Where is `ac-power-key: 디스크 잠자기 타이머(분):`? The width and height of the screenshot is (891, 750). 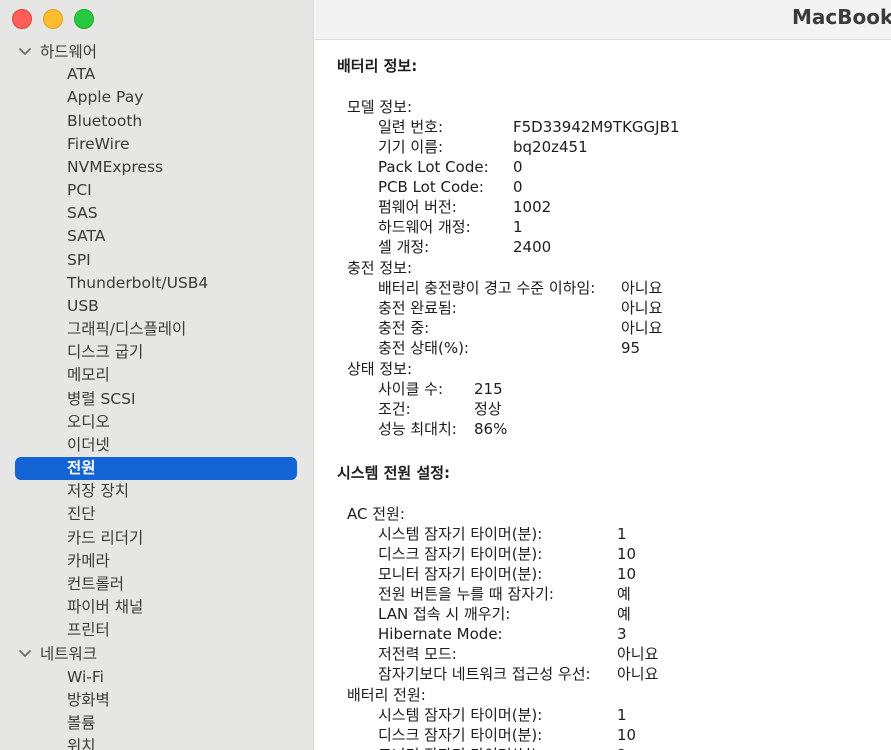 ac-power-key: 디스크 잠자기 타이머(분): is located at coordinates (460, 554).